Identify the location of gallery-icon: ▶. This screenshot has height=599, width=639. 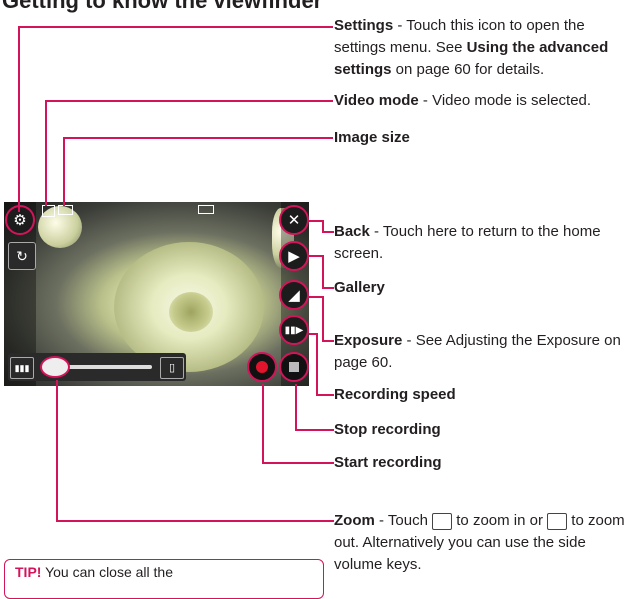
(294, 256).